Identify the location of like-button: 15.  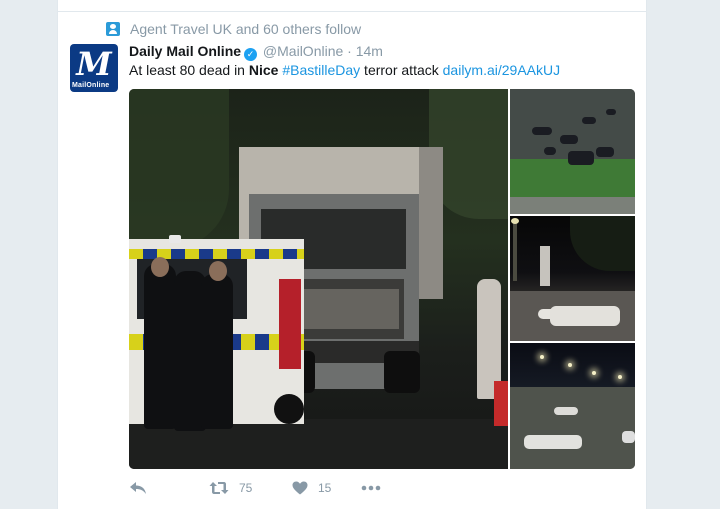
(326, 488).